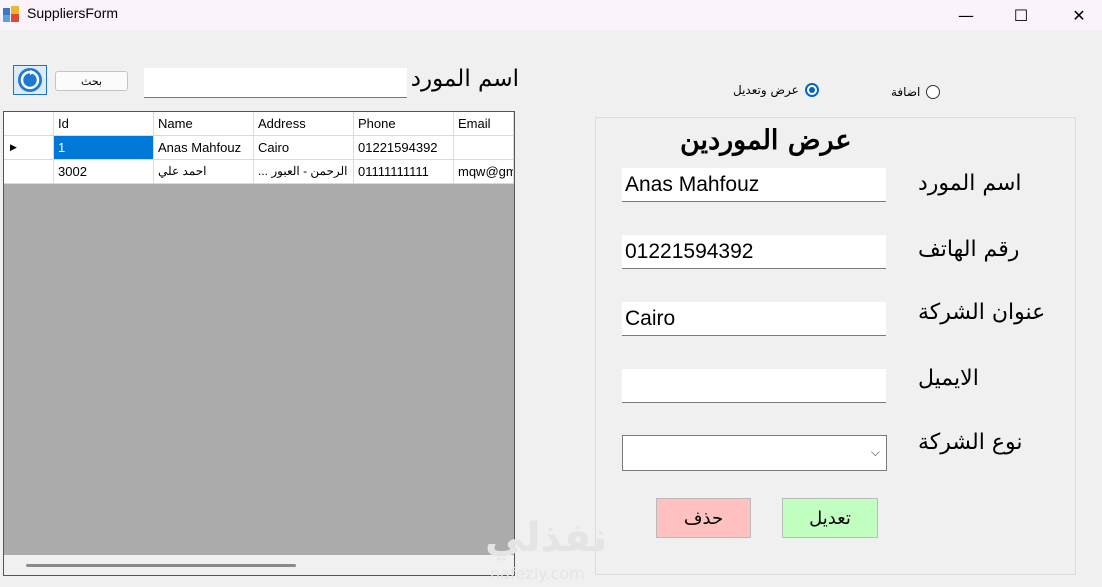 The height and width of the screenshot is (587, 1102). I want to click on refresh-button, so click(30, 80).